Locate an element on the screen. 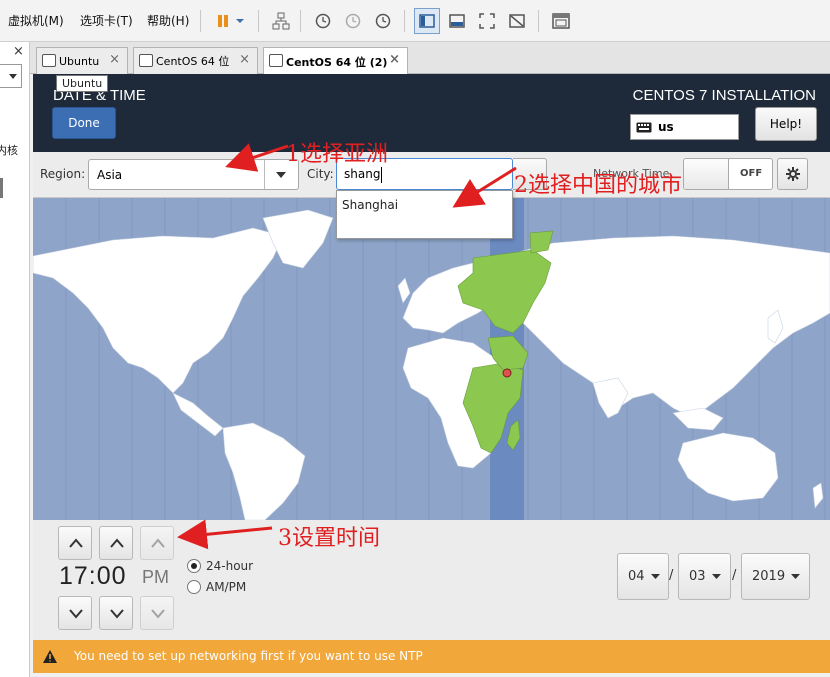 The height and width of the screenshot is (677, 830). keyboard-layout-label: us is located at coordinates (666, 127).